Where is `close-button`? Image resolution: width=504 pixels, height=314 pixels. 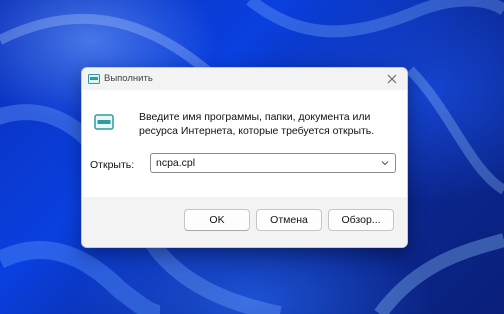 close-button is located at coordinates (392, 79).